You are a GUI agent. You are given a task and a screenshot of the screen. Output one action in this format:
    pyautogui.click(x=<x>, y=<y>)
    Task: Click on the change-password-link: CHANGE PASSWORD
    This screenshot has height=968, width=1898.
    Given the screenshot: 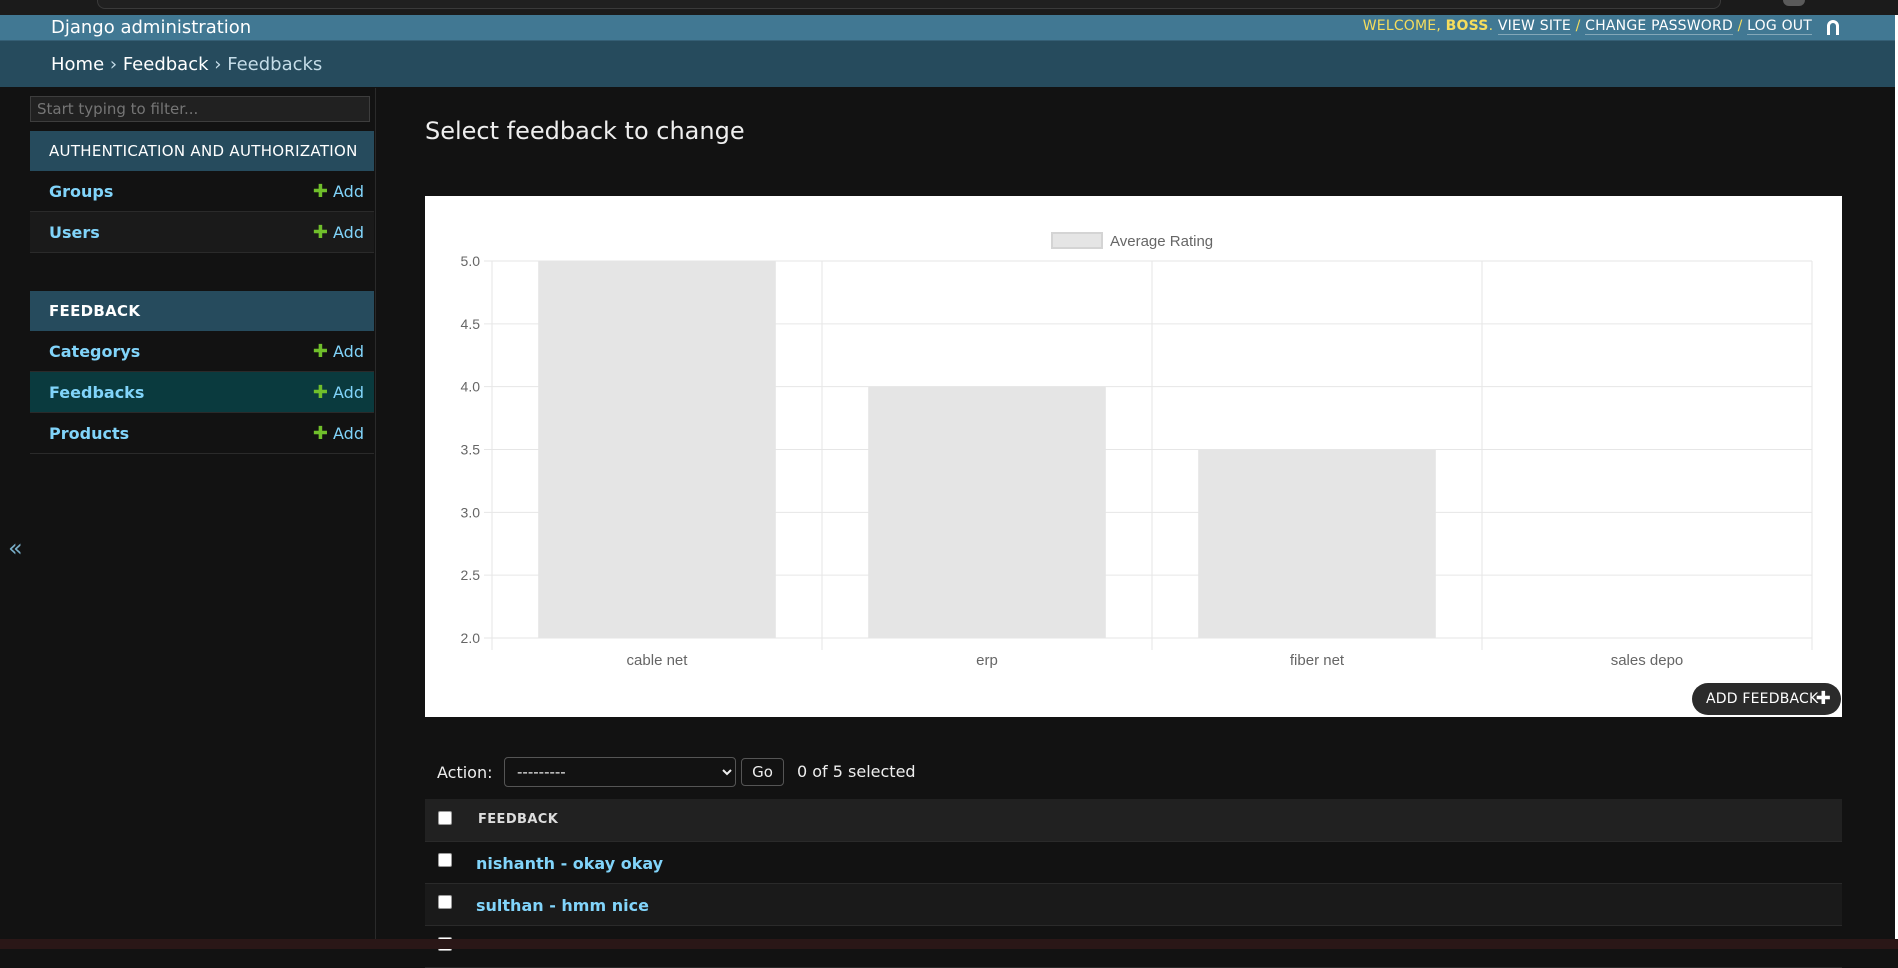 What is the action you would take?
    pyautogui.click(x=1659, y=26)
    